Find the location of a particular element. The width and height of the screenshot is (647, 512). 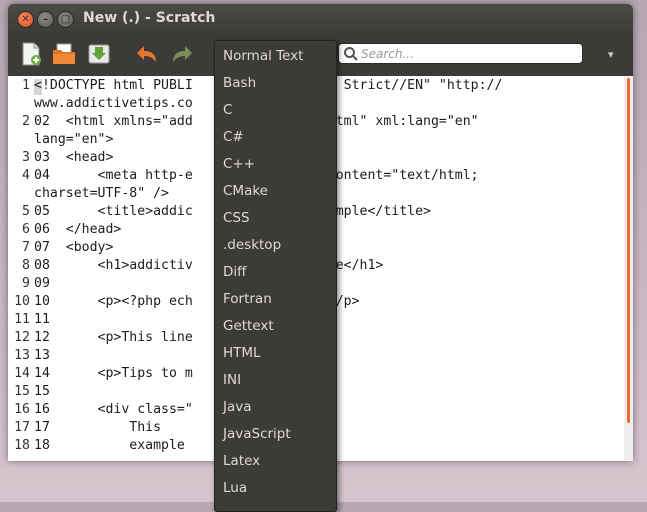

menu-item-language: Latex is located at coordinates (241, 461).